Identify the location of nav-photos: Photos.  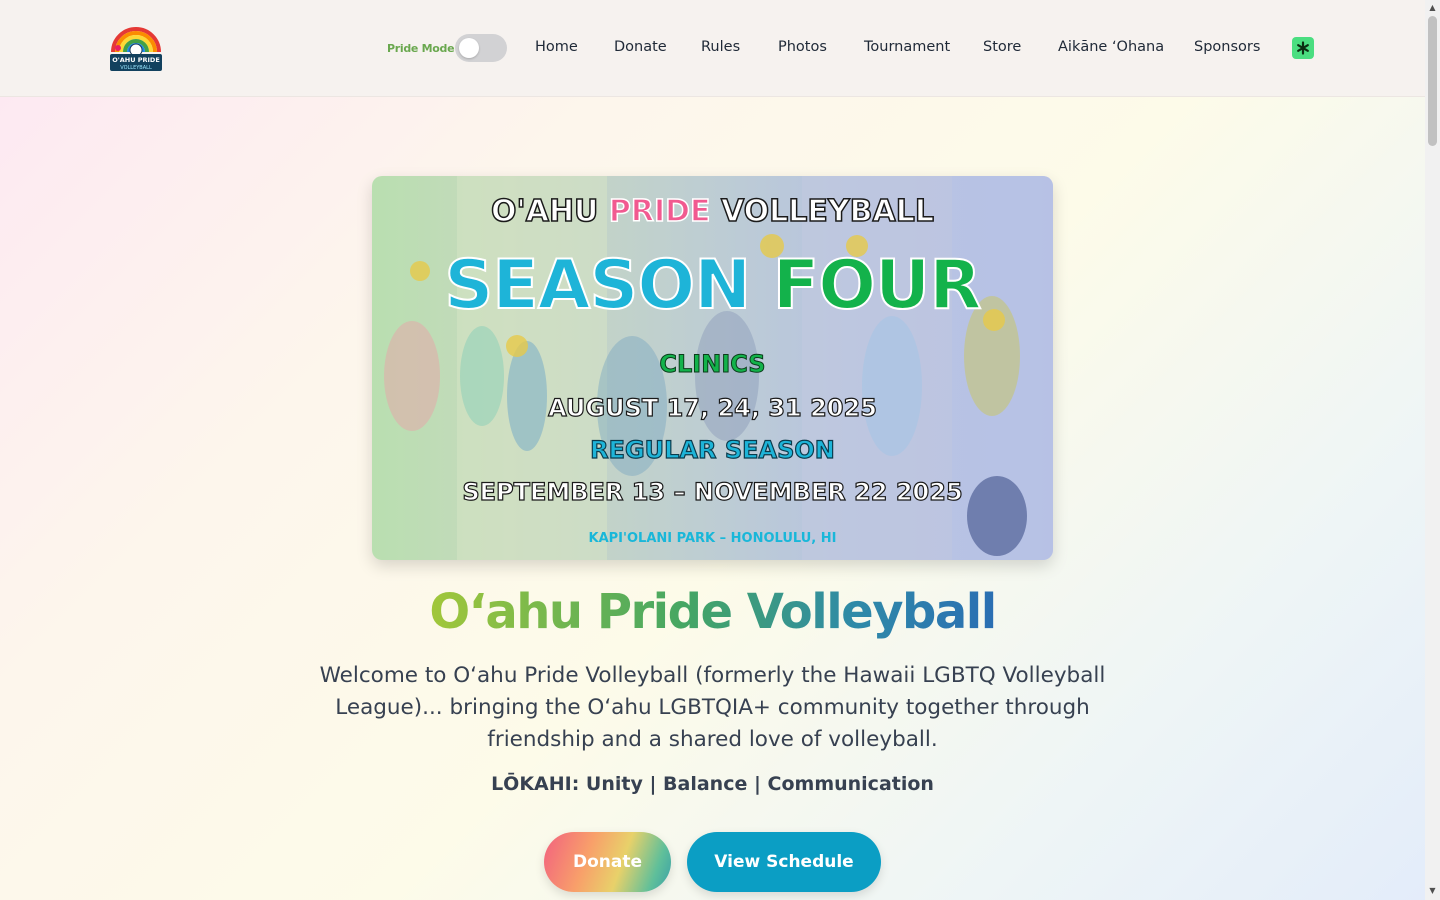
(802, 47).